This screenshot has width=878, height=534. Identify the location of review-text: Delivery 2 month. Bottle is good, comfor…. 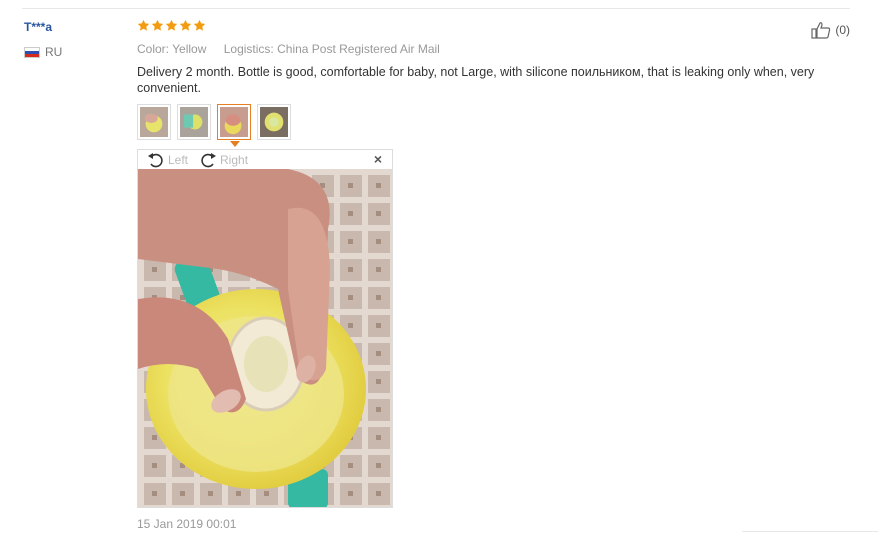
(476, 80).